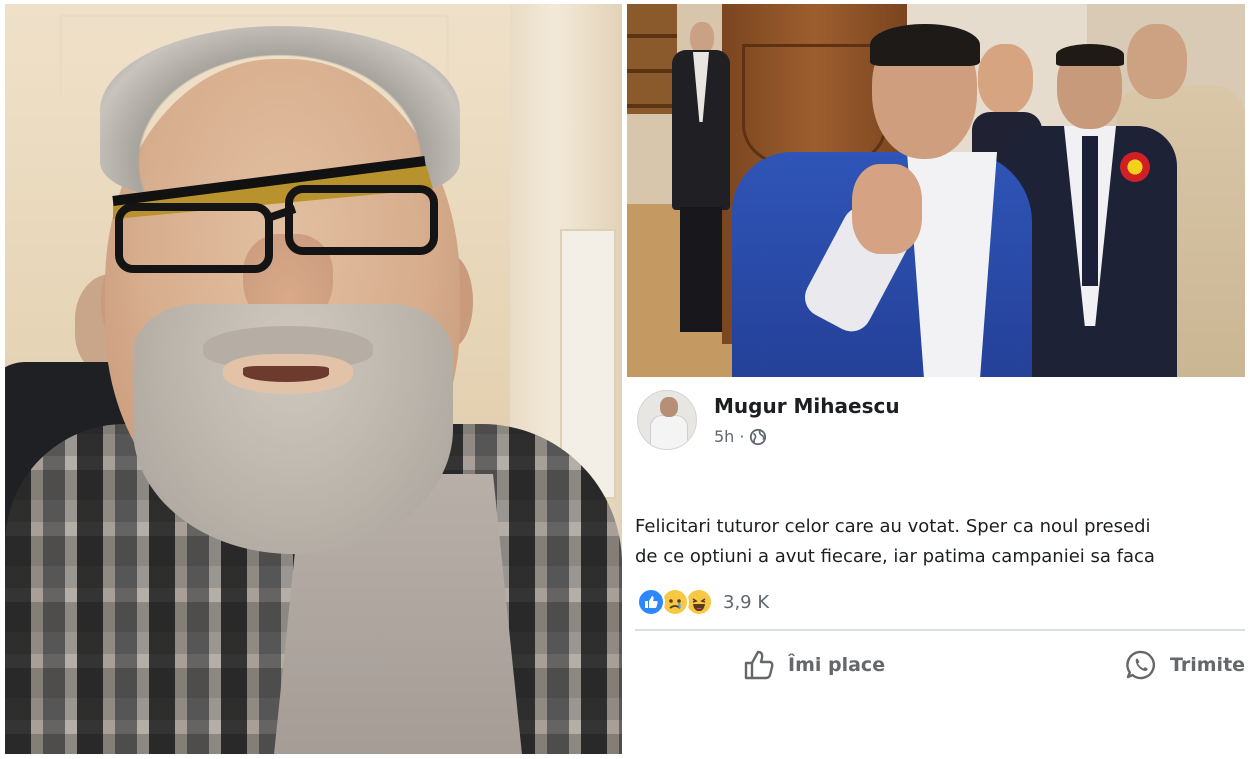  Describe the element at coordinates (940, 630) in the screenshot. I see `post-divider` at that location.